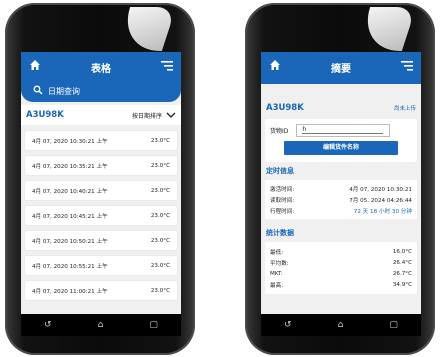 The height and width of the screenshot is (357, 443). I want to click on stat-value: 16.0°C, so click(402, 251).